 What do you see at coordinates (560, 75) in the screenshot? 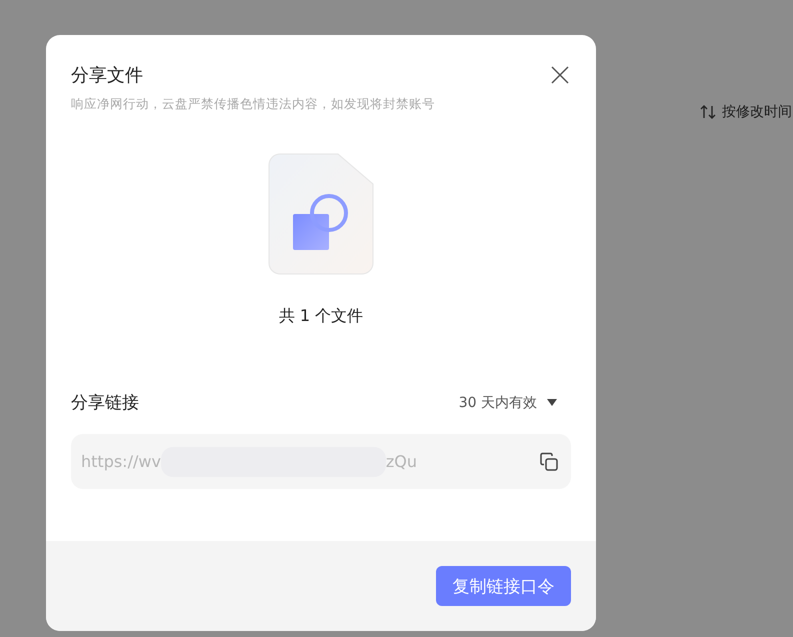
I see `close-button` at bounding box center [560, 75].